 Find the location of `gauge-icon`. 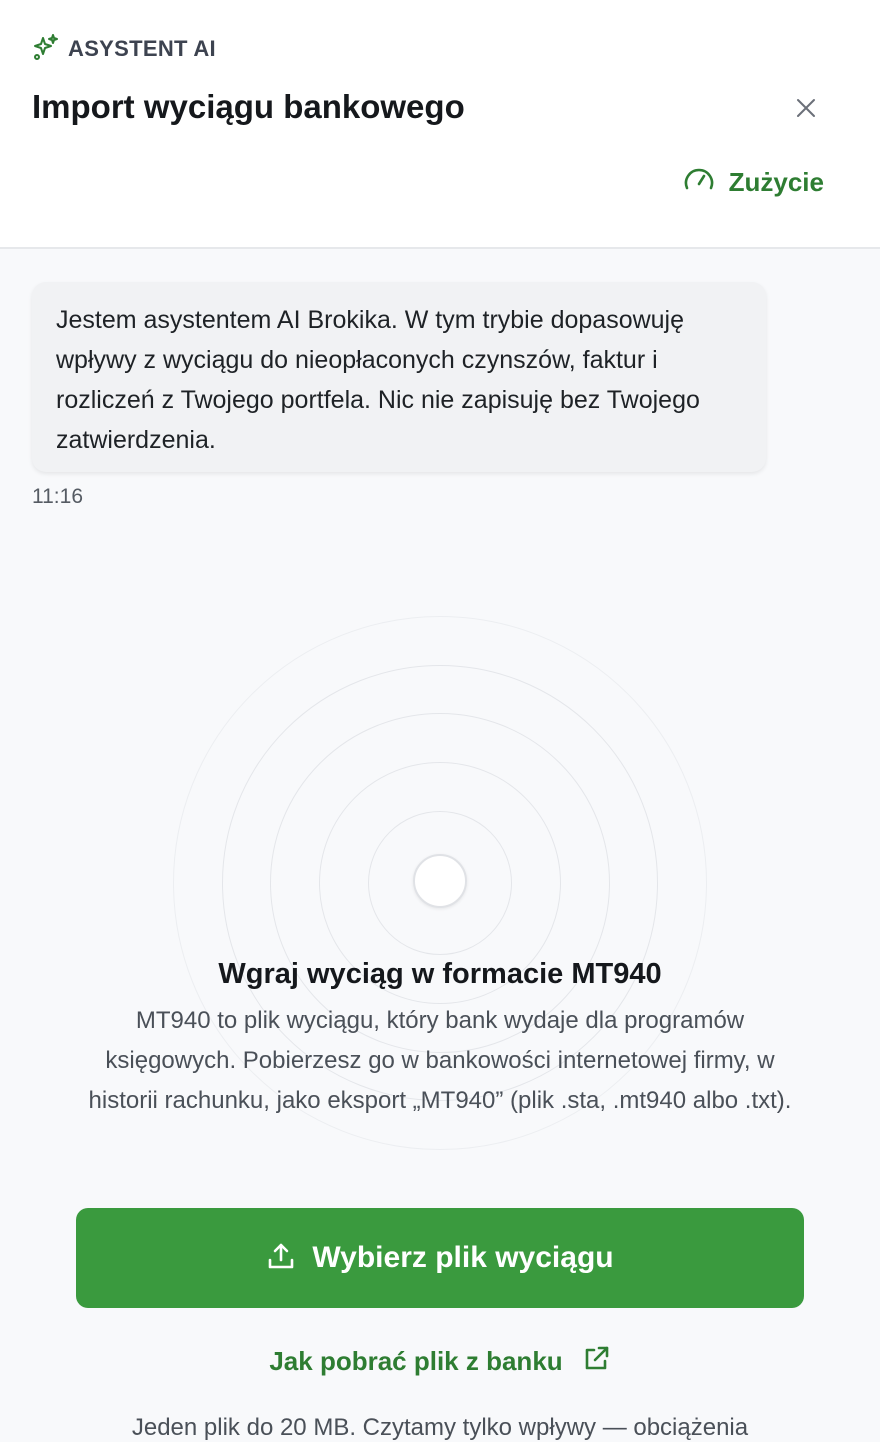

gauge-icon is located at coordinates (699, 182).